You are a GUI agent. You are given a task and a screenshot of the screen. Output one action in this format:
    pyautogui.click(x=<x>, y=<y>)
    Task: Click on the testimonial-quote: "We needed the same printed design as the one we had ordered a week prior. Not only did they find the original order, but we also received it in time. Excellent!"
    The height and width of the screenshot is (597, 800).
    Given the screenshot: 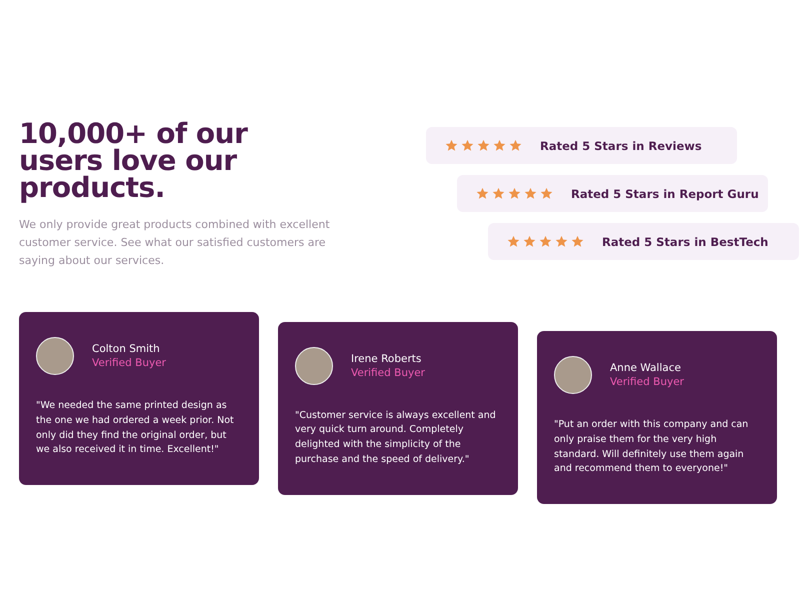 What is the action you would take?
    pyautogui.click(x=135, y=428)
    